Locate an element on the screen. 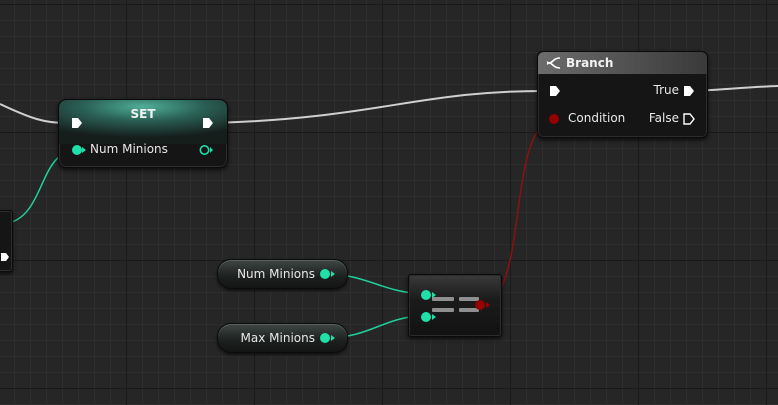 The image size is (778, 405). false-exec-pin-icon is located at coordinates (689, 119).